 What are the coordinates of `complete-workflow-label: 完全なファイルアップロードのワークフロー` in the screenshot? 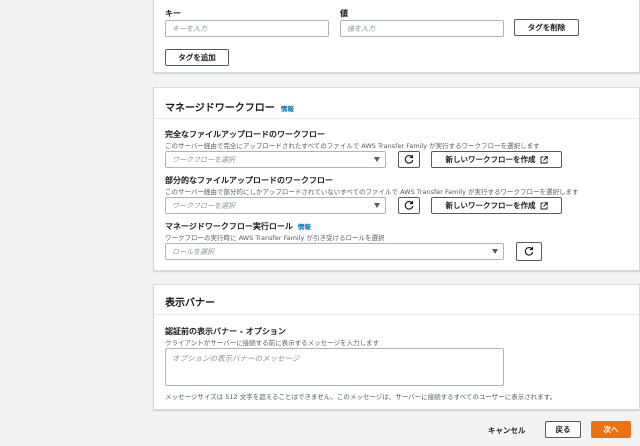 It's located at (245, 134).